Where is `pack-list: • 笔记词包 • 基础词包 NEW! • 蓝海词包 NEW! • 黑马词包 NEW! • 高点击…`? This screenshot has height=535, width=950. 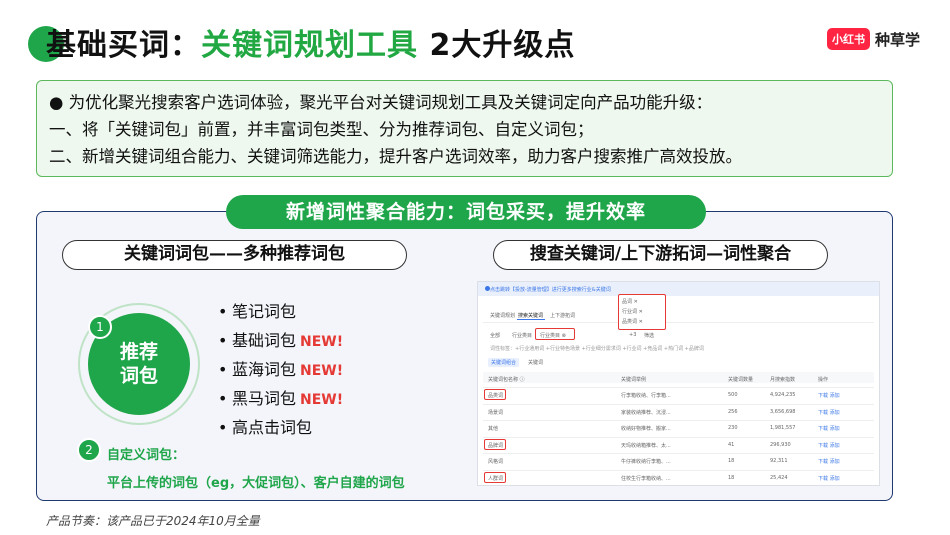
pack-list: • 笔记词包 • 基础词包 NEW! • 蓝海词包 NEW! • 黑马词包 NEW! • 高点击… is located at coordinates (280, 370).